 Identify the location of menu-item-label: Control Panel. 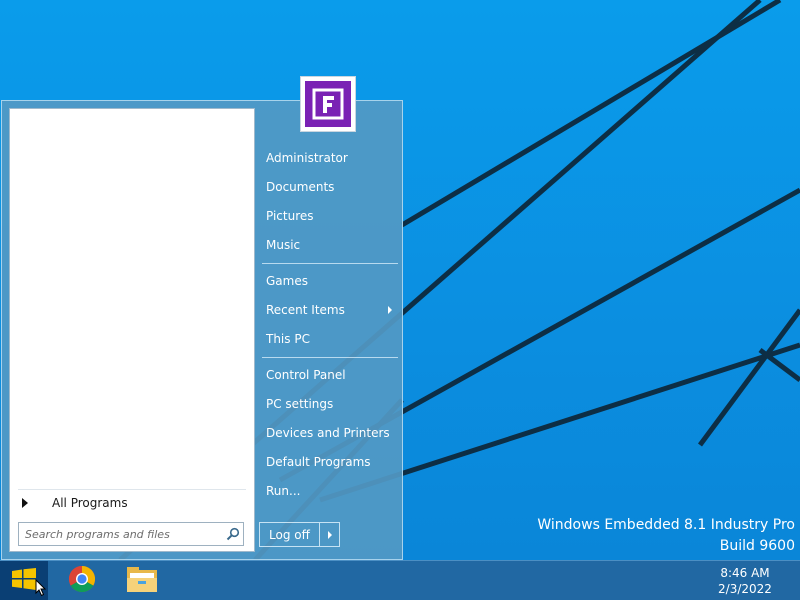
(306, 375).